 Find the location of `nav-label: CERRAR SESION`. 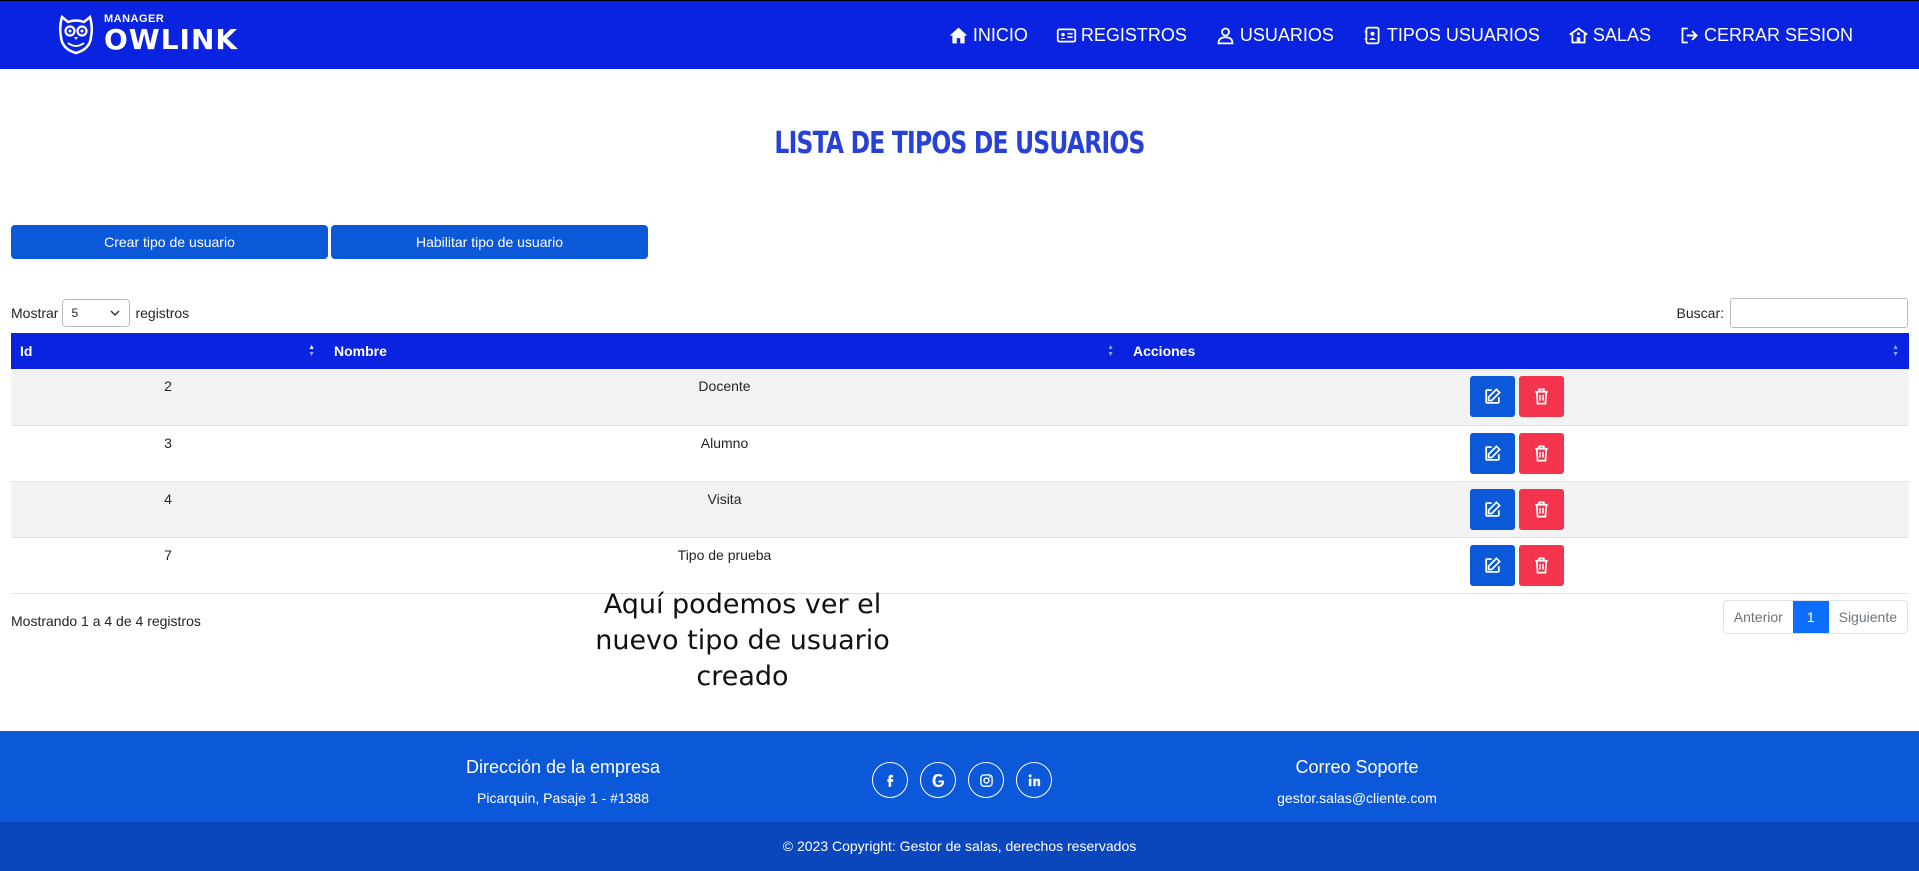

nav-label: CERRAR SESION is located at coordinates (1778, 35).